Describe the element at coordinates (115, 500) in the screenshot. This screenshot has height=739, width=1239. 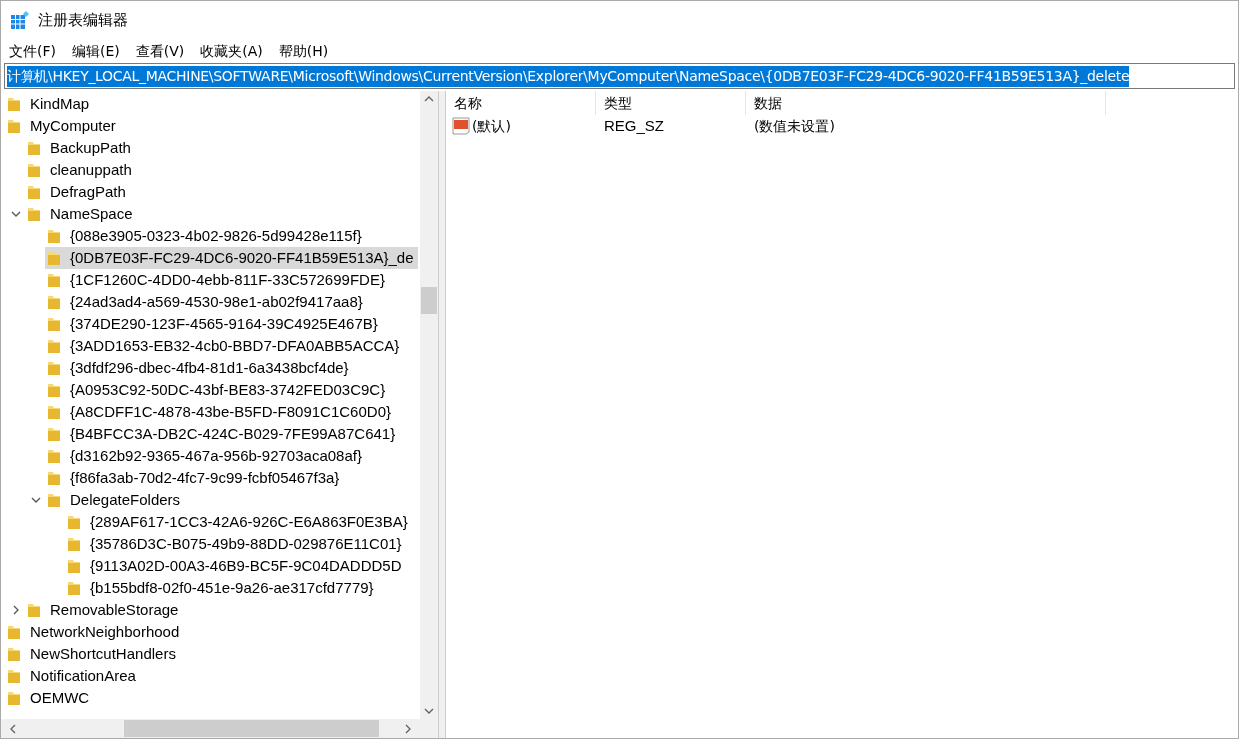
I see `tree-item: DelegateFolders` at that location.